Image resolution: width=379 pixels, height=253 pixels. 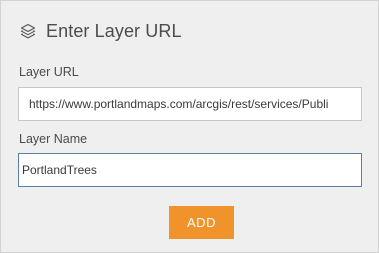 I want to click on layer-url-label: Layer URL, so click(x=49, y=72).